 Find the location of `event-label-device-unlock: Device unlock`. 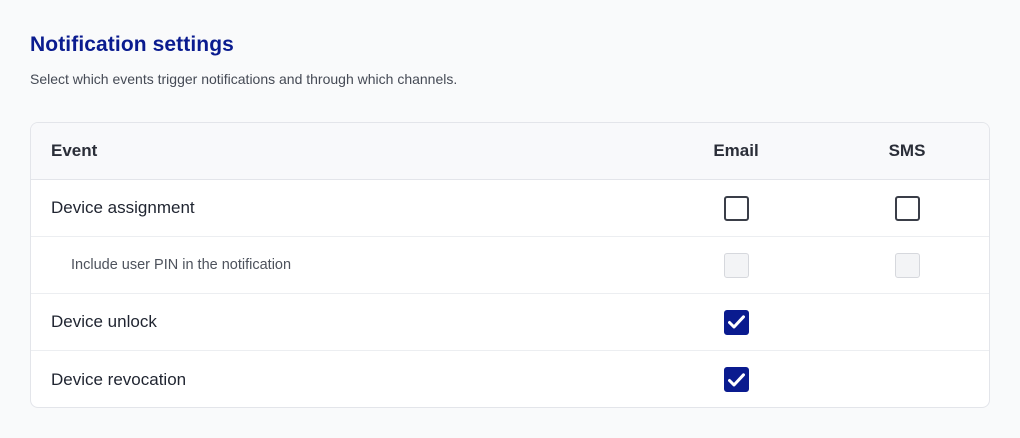

event-label-device-unlock: Device unlock is located at coordinates (104, 321).